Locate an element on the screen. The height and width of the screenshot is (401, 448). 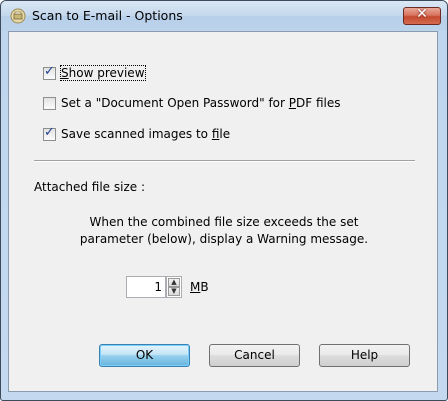
separator-line is located at coordinates (224, 161).